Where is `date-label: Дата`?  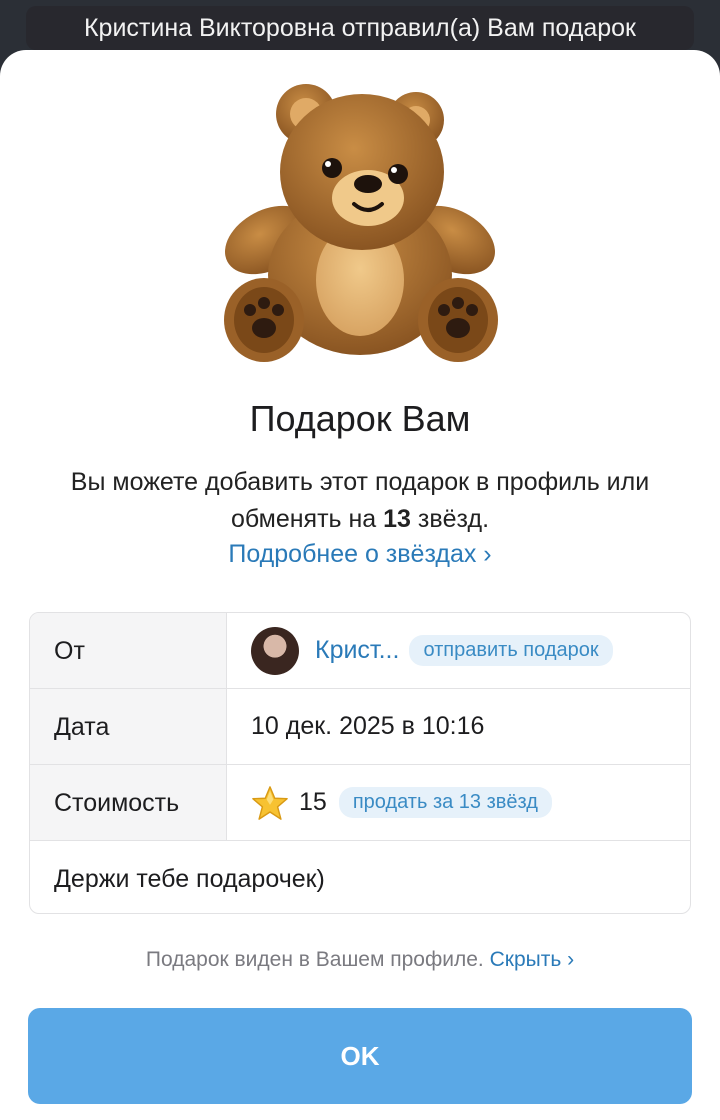
date-label: Дата is located at coordinates (128, 726).